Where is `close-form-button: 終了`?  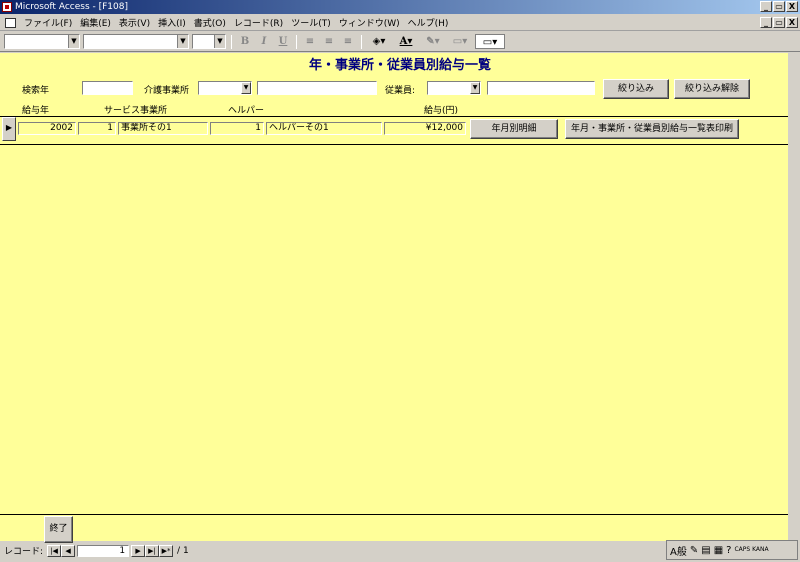
close-form-button: 終了 is located at coordinates (58, 529).